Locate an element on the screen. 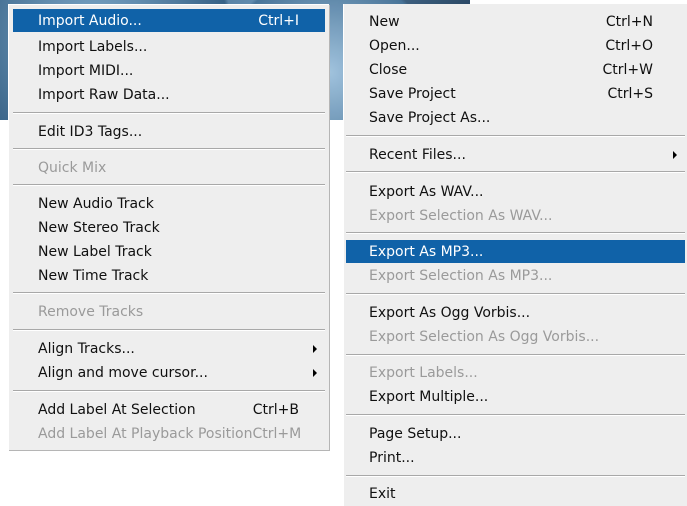 The image size is (687, 506). menu-item-new-stereo-track: New Stereo Track is located at coordinates (169, 227).